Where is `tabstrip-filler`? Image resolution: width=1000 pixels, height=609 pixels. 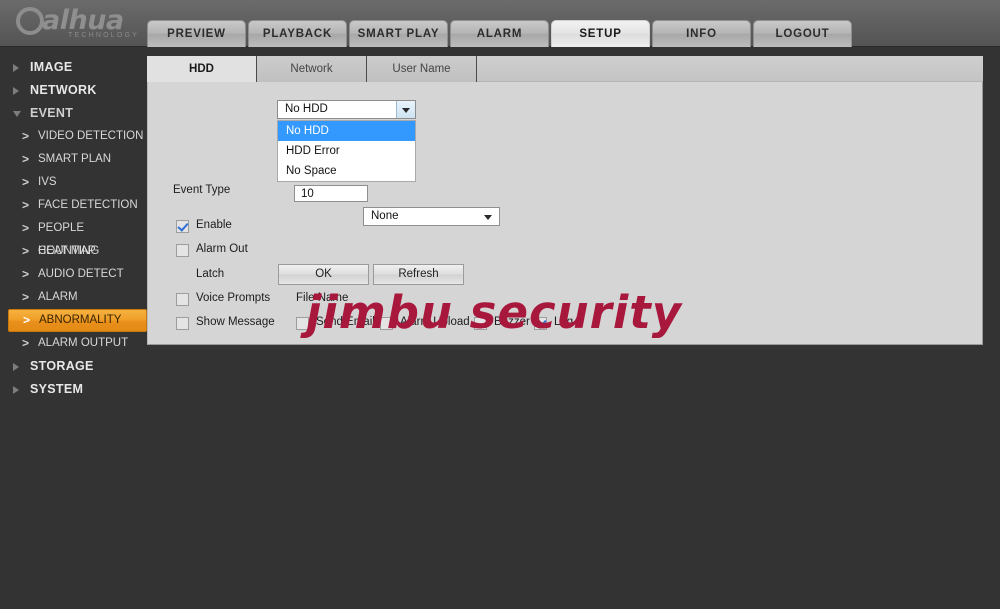 tabstrip-filler is located at coordinates (730, 69).